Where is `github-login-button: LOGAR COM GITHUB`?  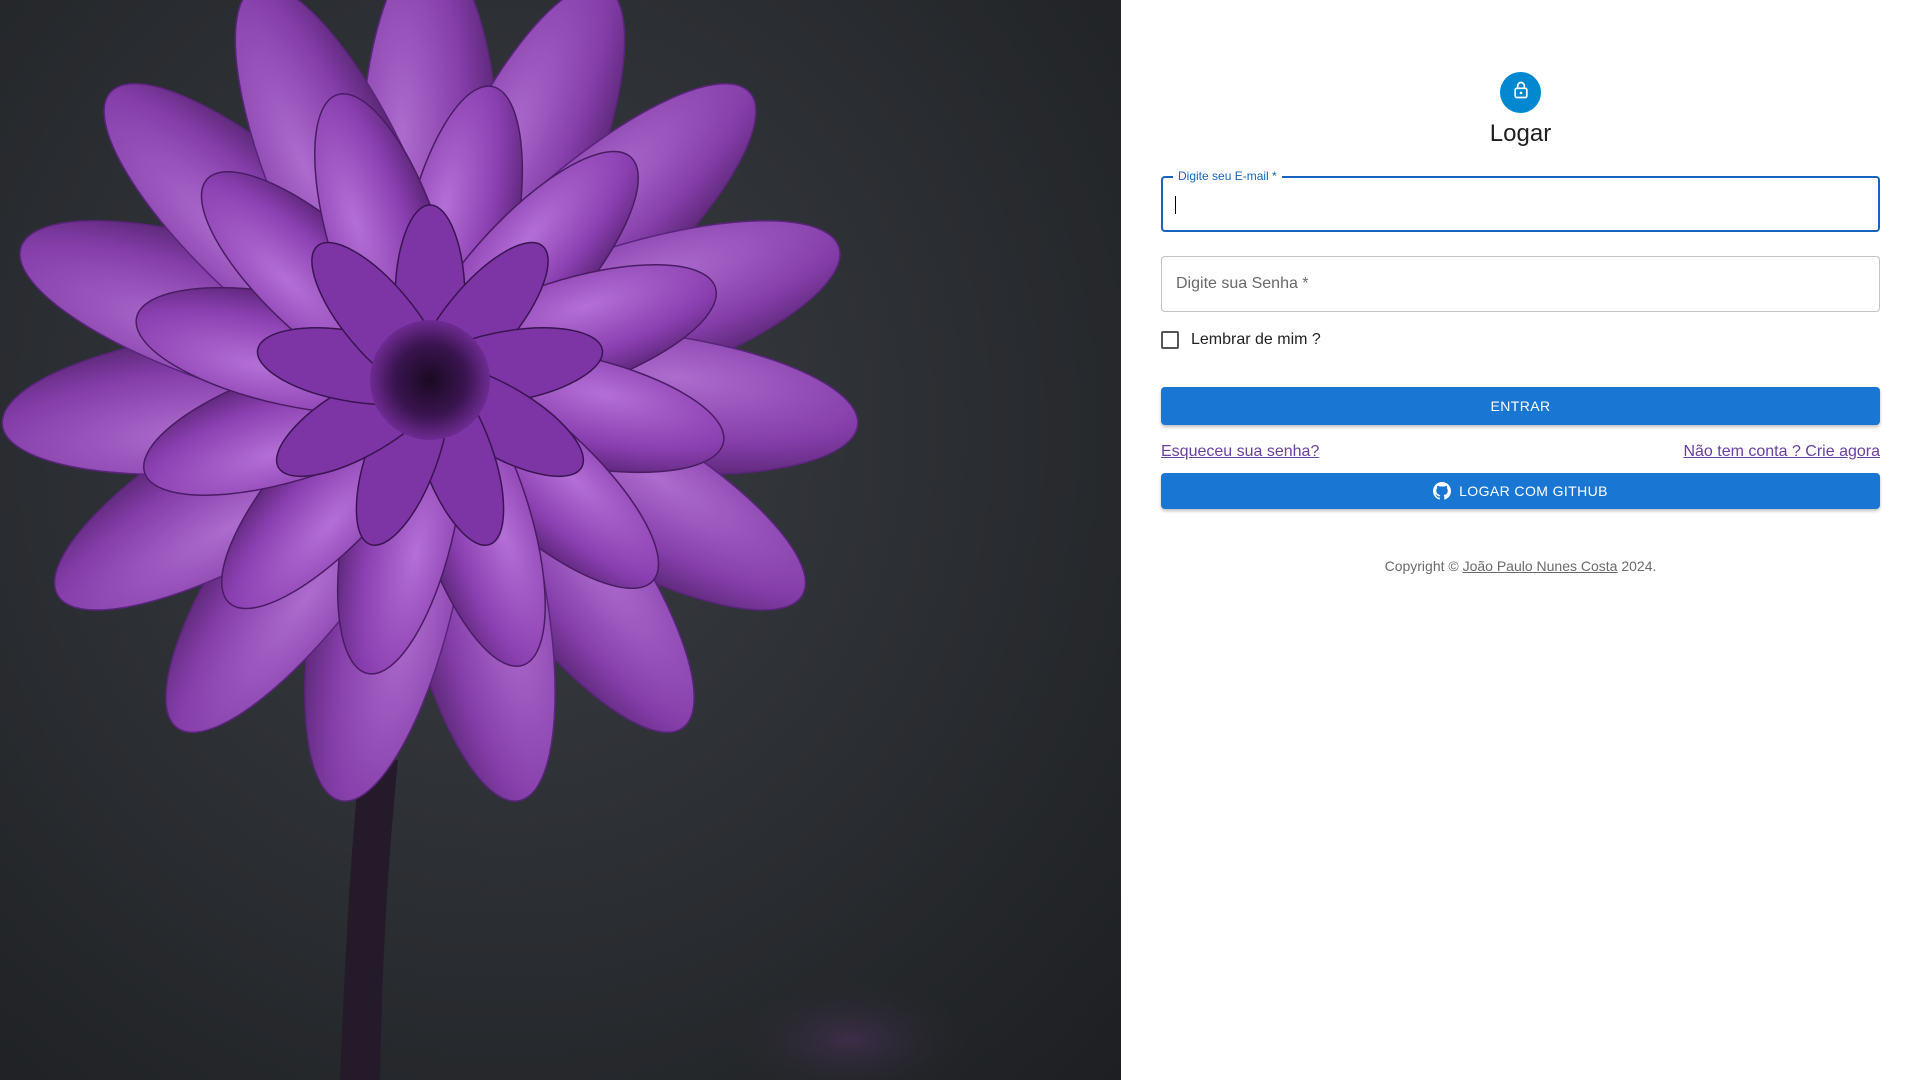 github-login-button: LOGAR COM GITHUB is located at coordinates (1520, 491).